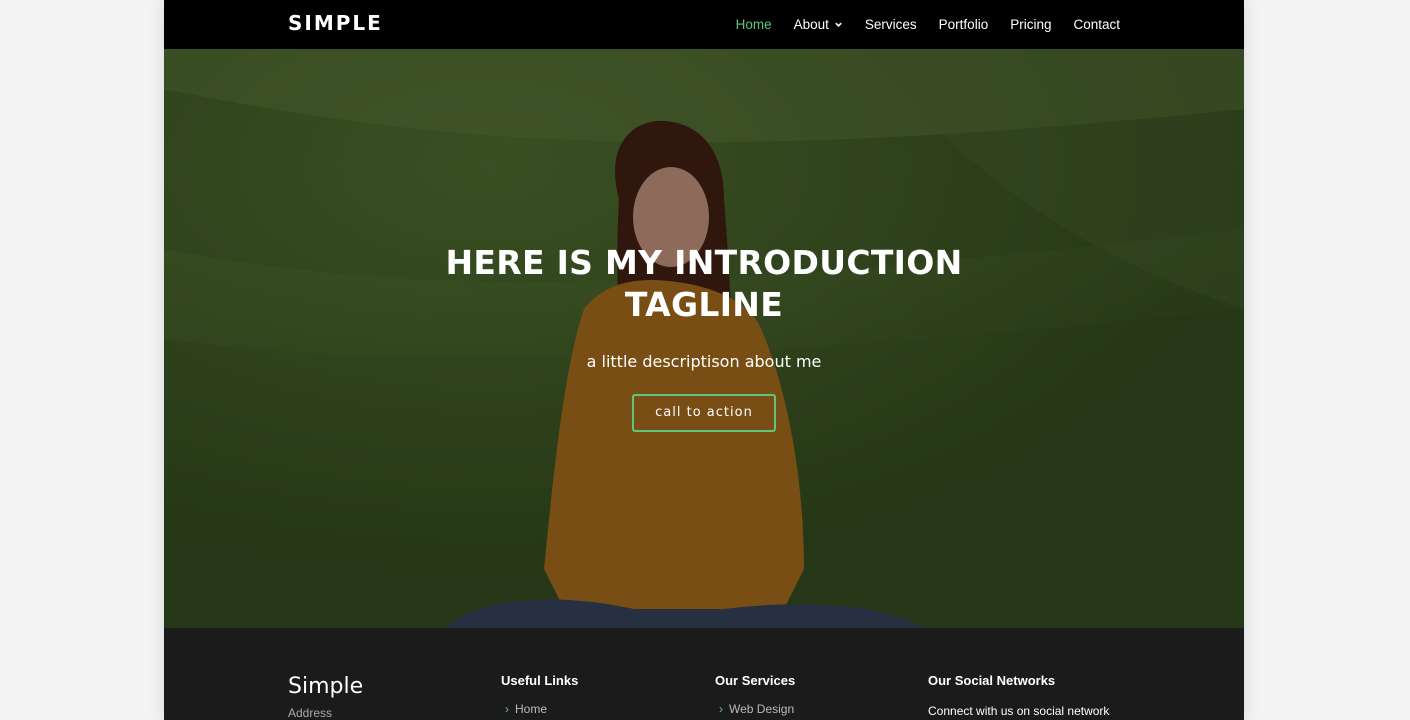 This screenshot has height=720, width=1410. What do you see at coordinates (335, 23) in the screenshot?
I see `site-logo: SIMPLE` at bounding box center [335, 23].